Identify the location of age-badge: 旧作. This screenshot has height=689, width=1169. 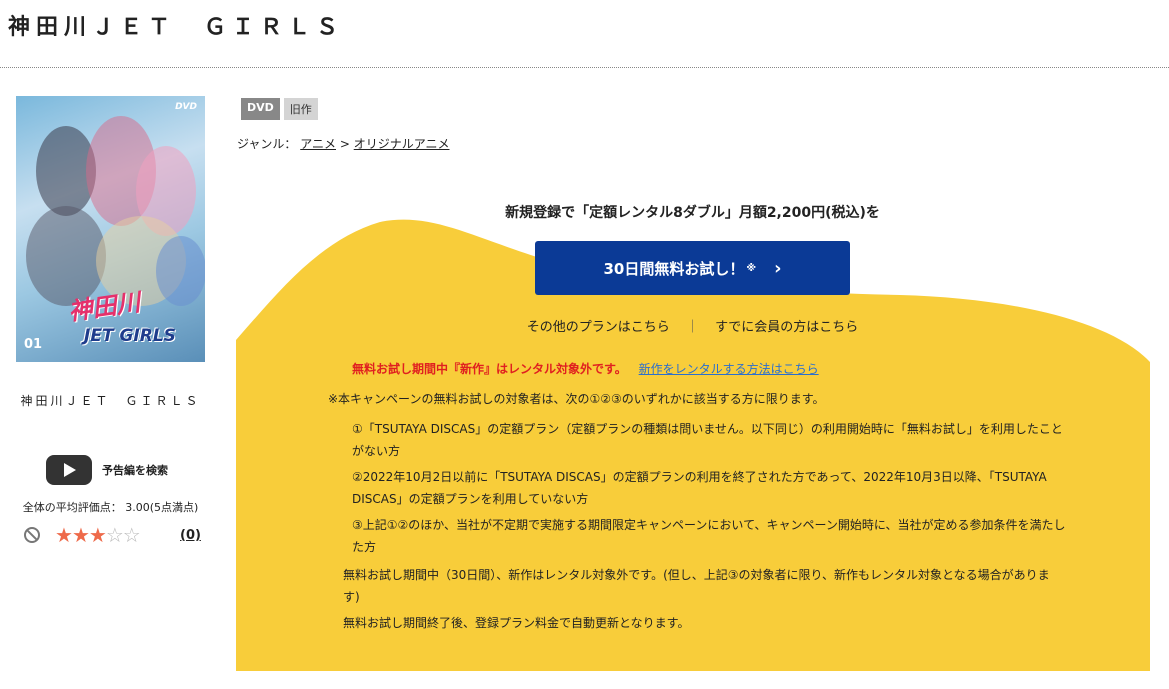
(300, 109).